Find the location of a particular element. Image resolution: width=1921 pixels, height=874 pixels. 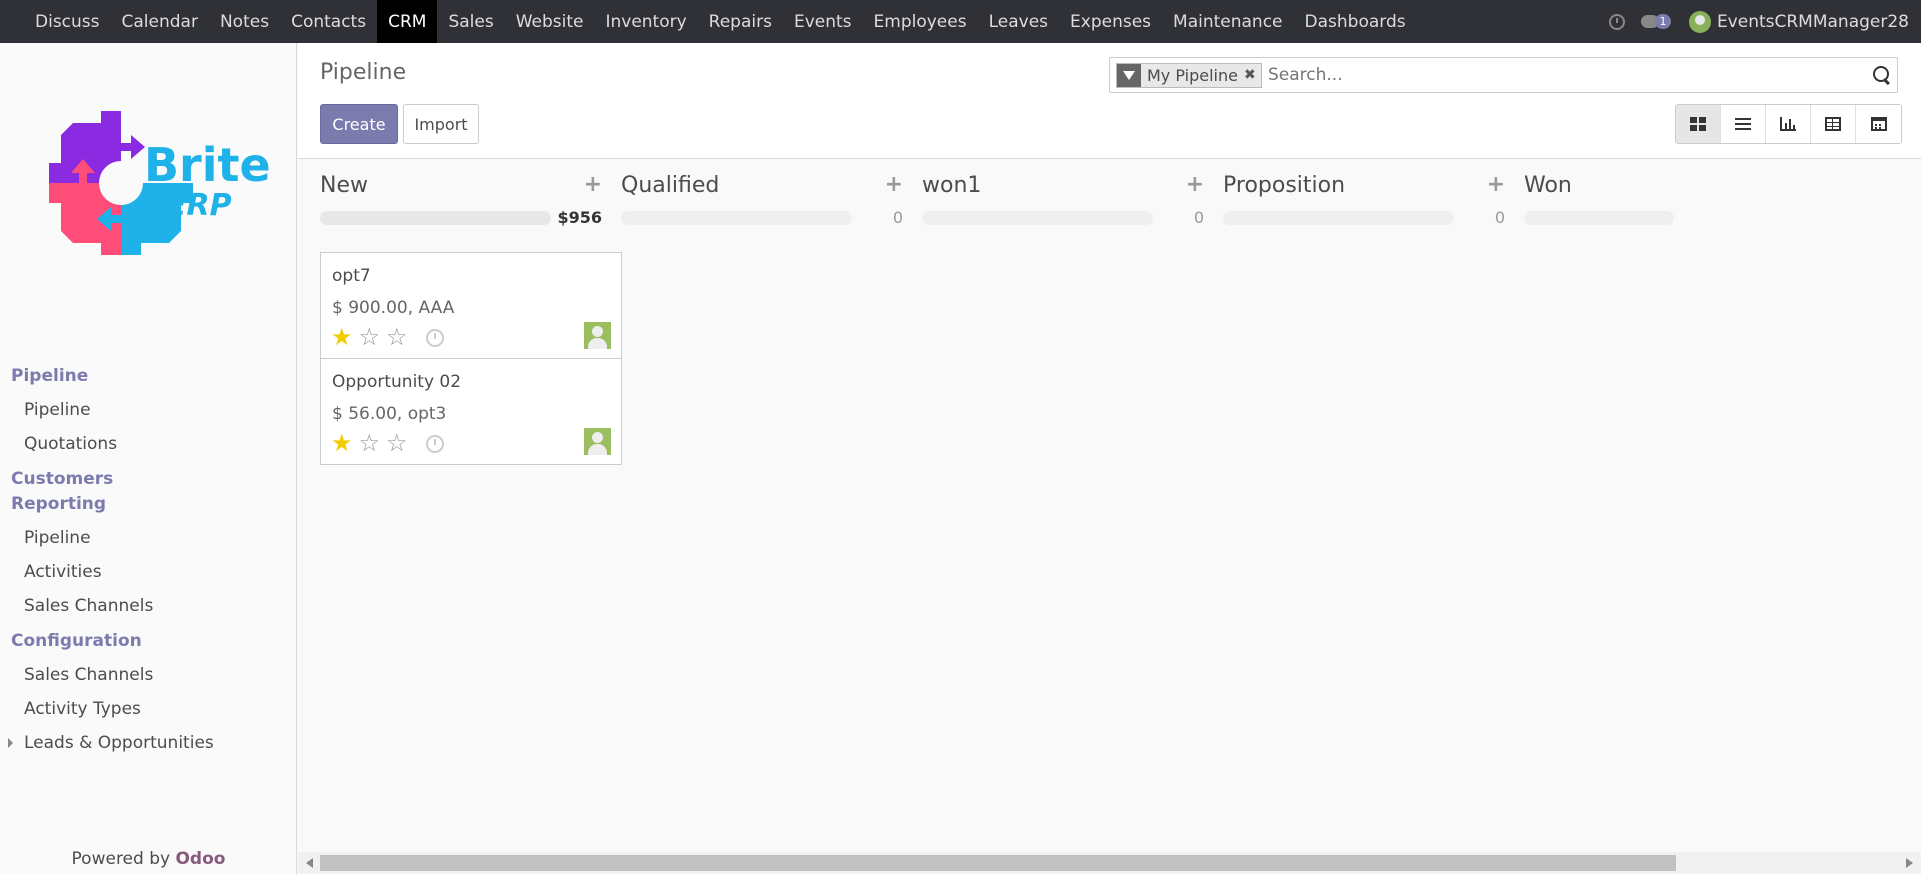

logo-text-erp: ERP is located at coordinates (199, 205).